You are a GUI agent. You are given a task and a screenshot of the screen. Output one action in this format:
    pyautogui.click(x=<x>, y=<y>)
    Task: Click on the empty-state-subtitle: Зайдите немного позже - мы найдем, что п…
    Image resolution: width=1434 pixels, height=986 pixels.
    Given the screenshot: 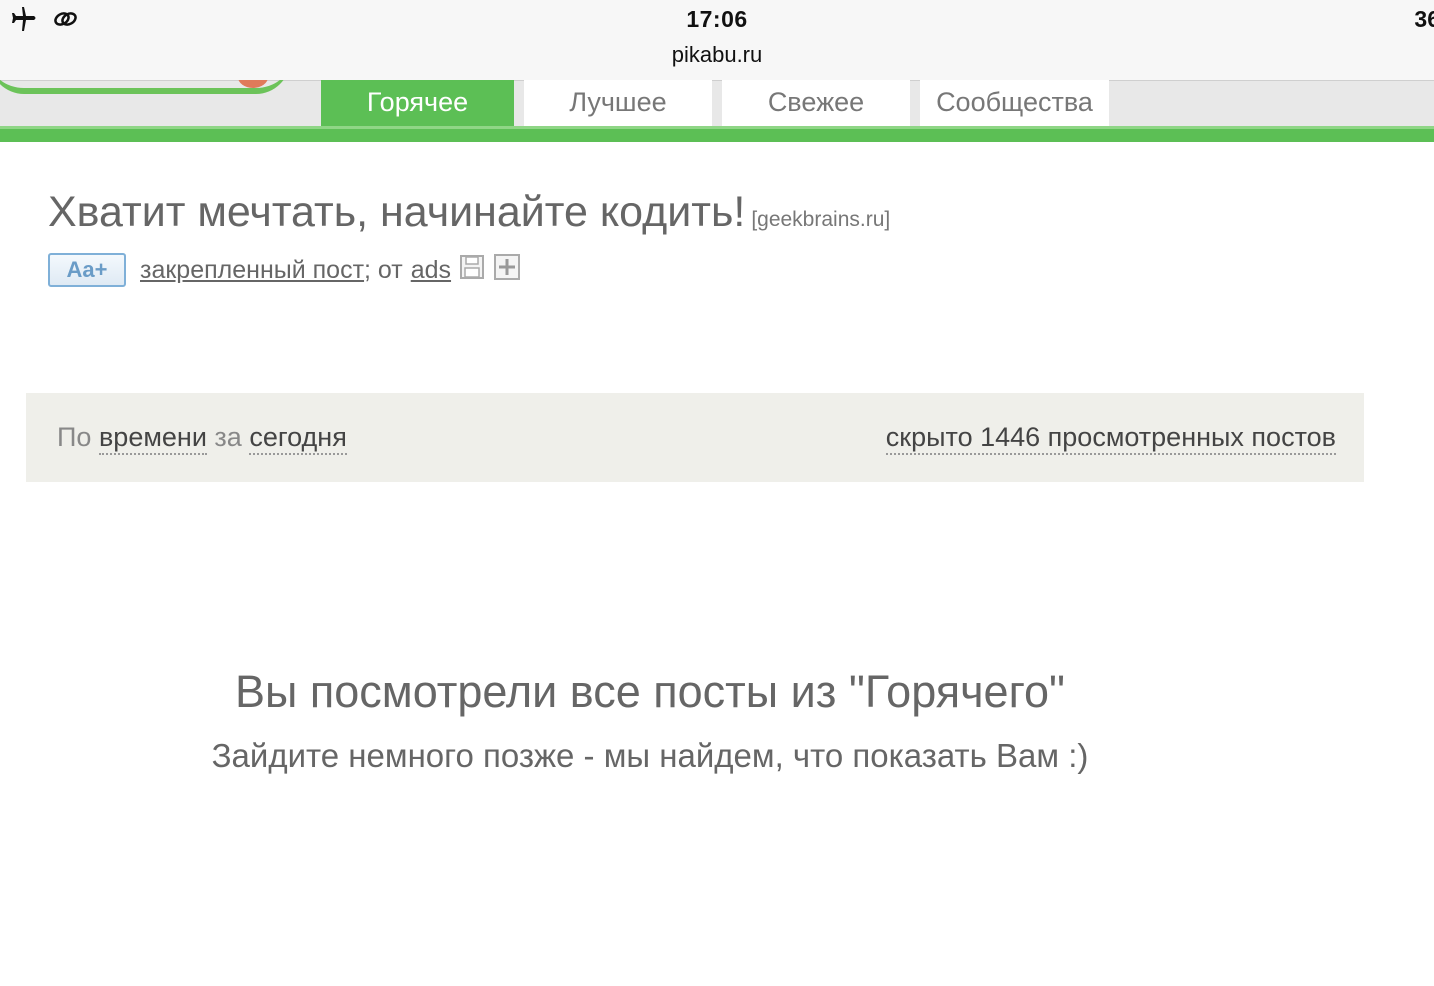 What is the action you would take?
    pyautogui.click(x=650, y=755)
    